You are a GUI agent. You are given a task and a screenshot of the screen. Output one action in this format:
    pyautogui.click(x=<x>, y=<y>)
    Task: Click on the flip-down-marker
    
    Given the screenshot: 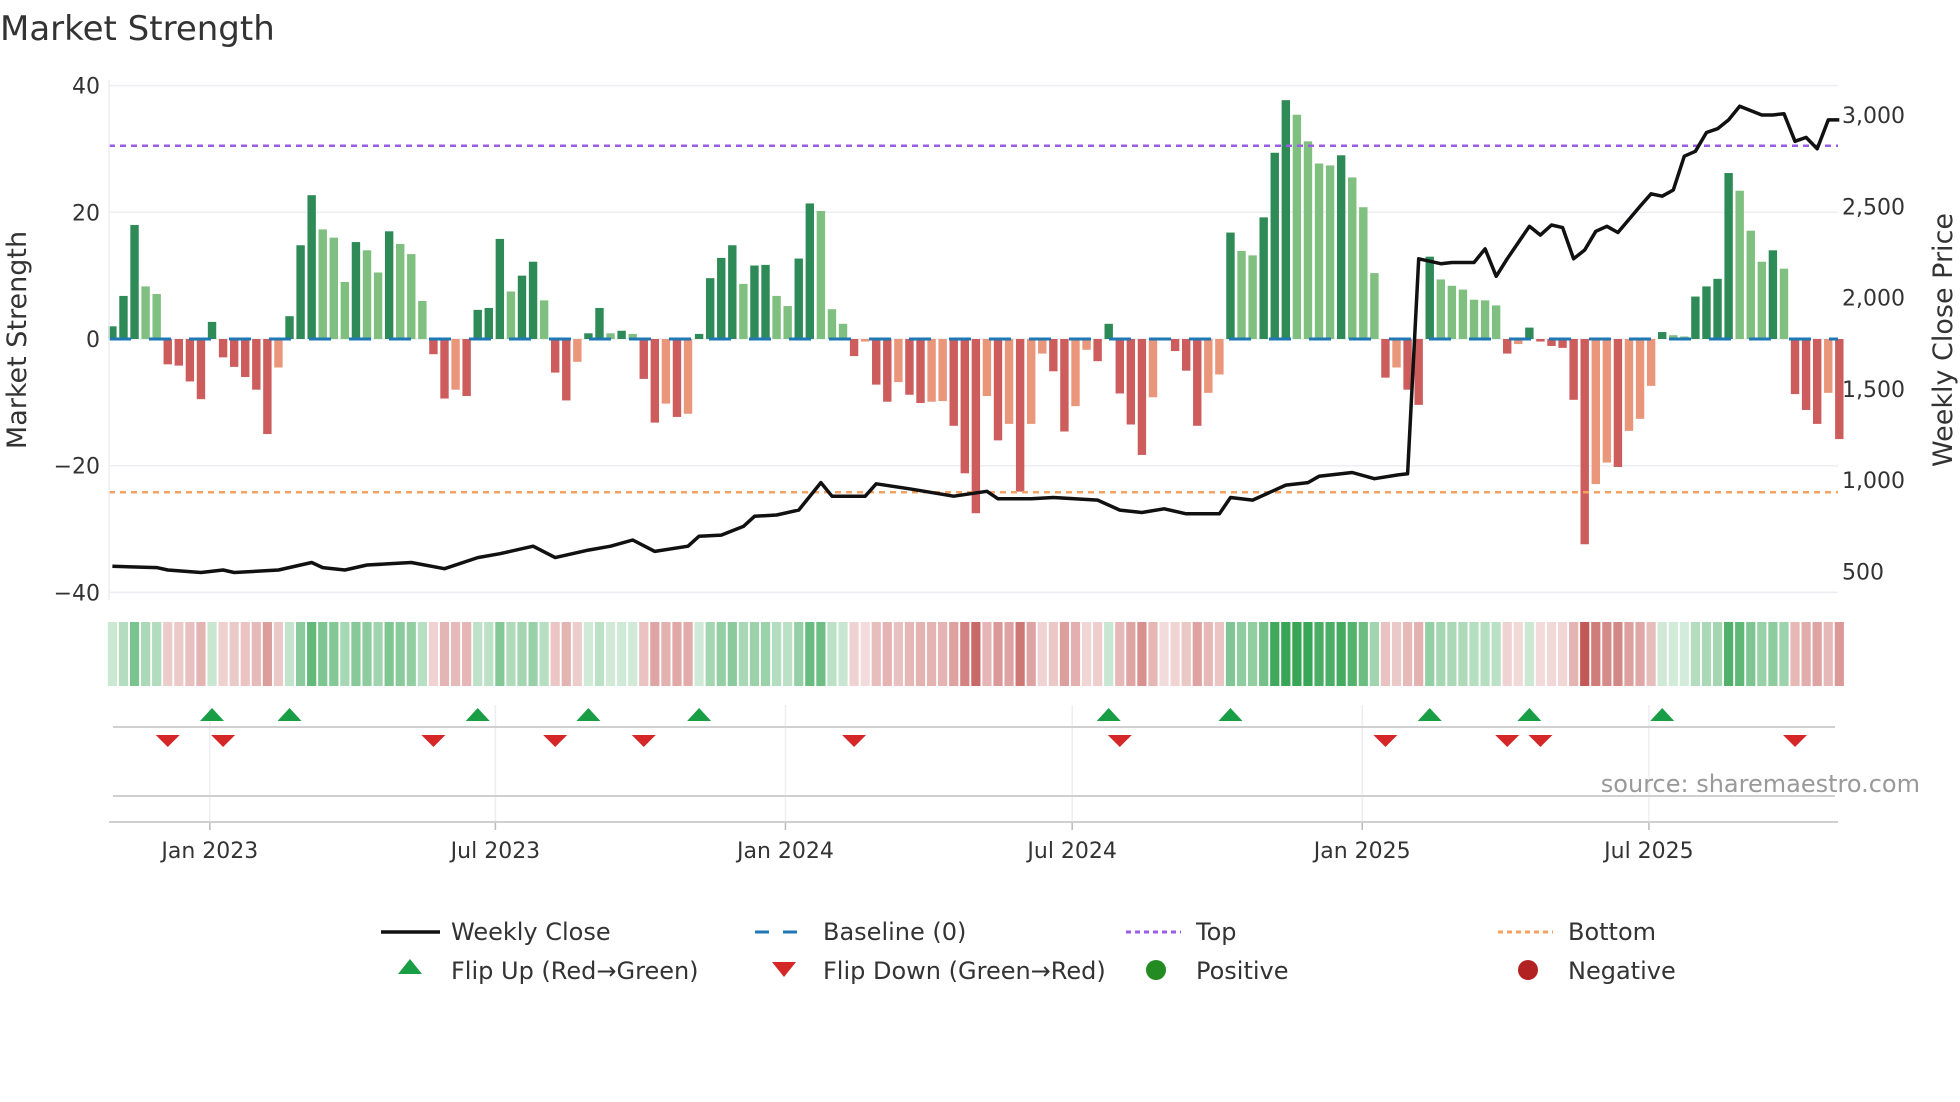 What is the action you would take?
    pyautogui.click(x=223, y=741)
    